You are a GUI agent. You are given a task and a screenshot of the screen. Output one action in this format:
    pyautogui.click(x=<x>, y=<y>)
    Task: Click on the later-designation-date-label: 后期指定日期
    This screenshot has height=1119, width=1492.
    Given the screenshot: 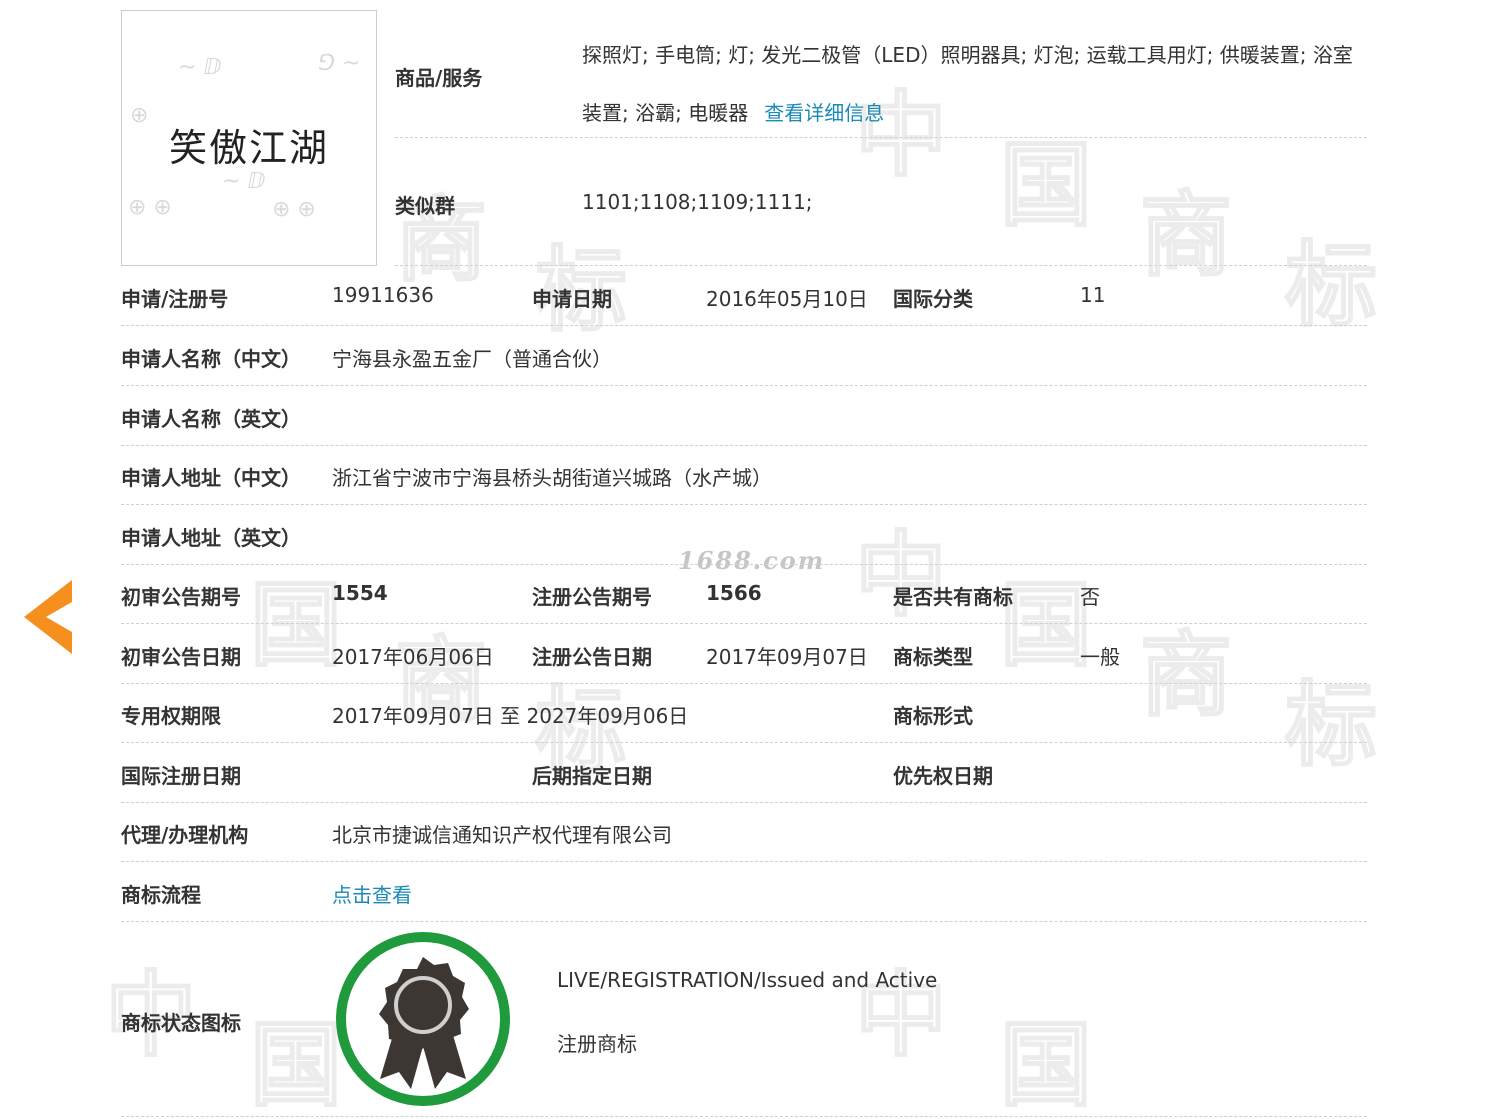 What is the action you would take?
    pyautogui.click(x=592, y=776)
    